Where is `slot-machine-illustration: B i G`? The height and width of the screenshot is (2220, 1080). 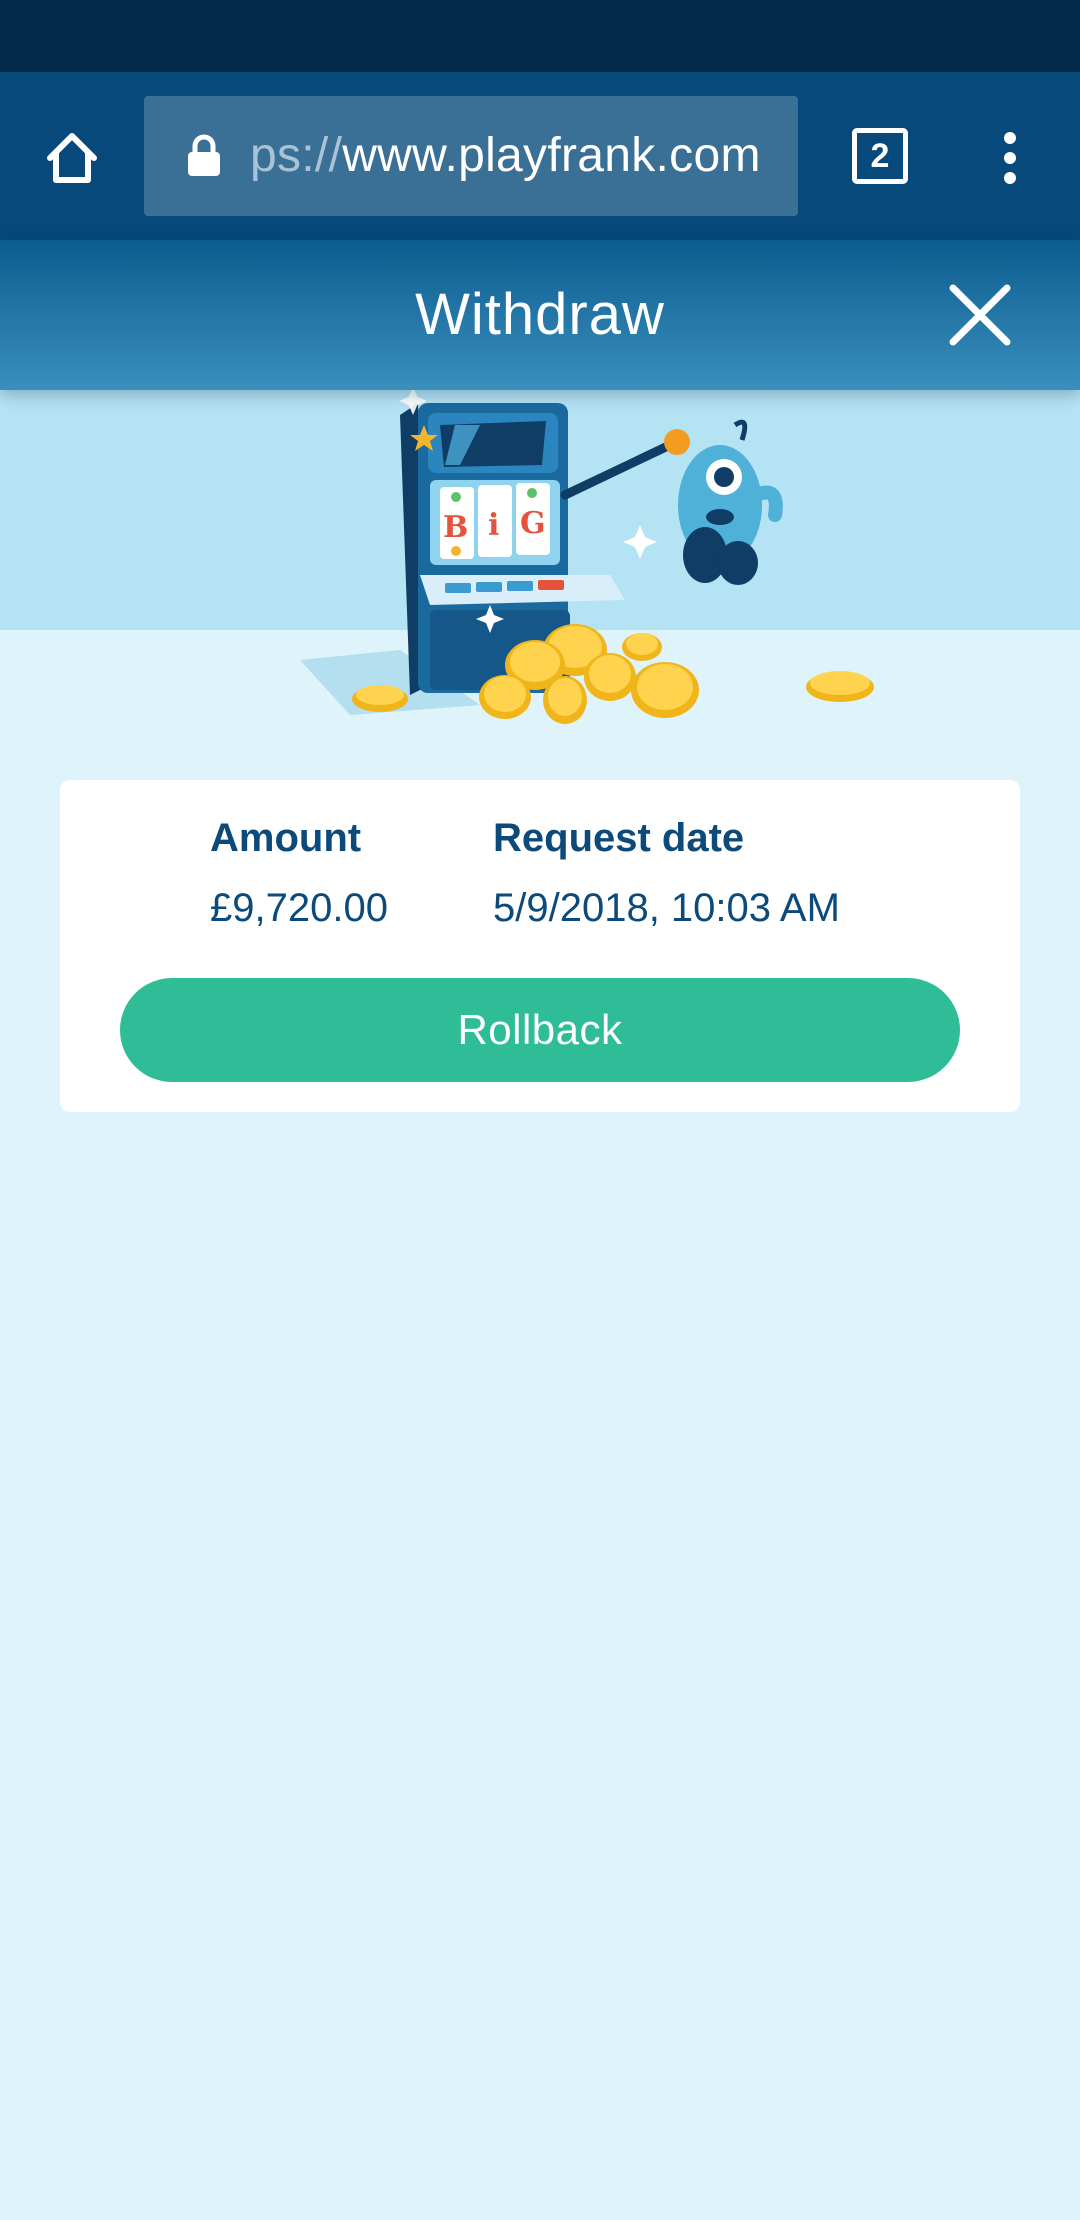
slot-machine-illustration: B i G is located at coordinates (587, 555).